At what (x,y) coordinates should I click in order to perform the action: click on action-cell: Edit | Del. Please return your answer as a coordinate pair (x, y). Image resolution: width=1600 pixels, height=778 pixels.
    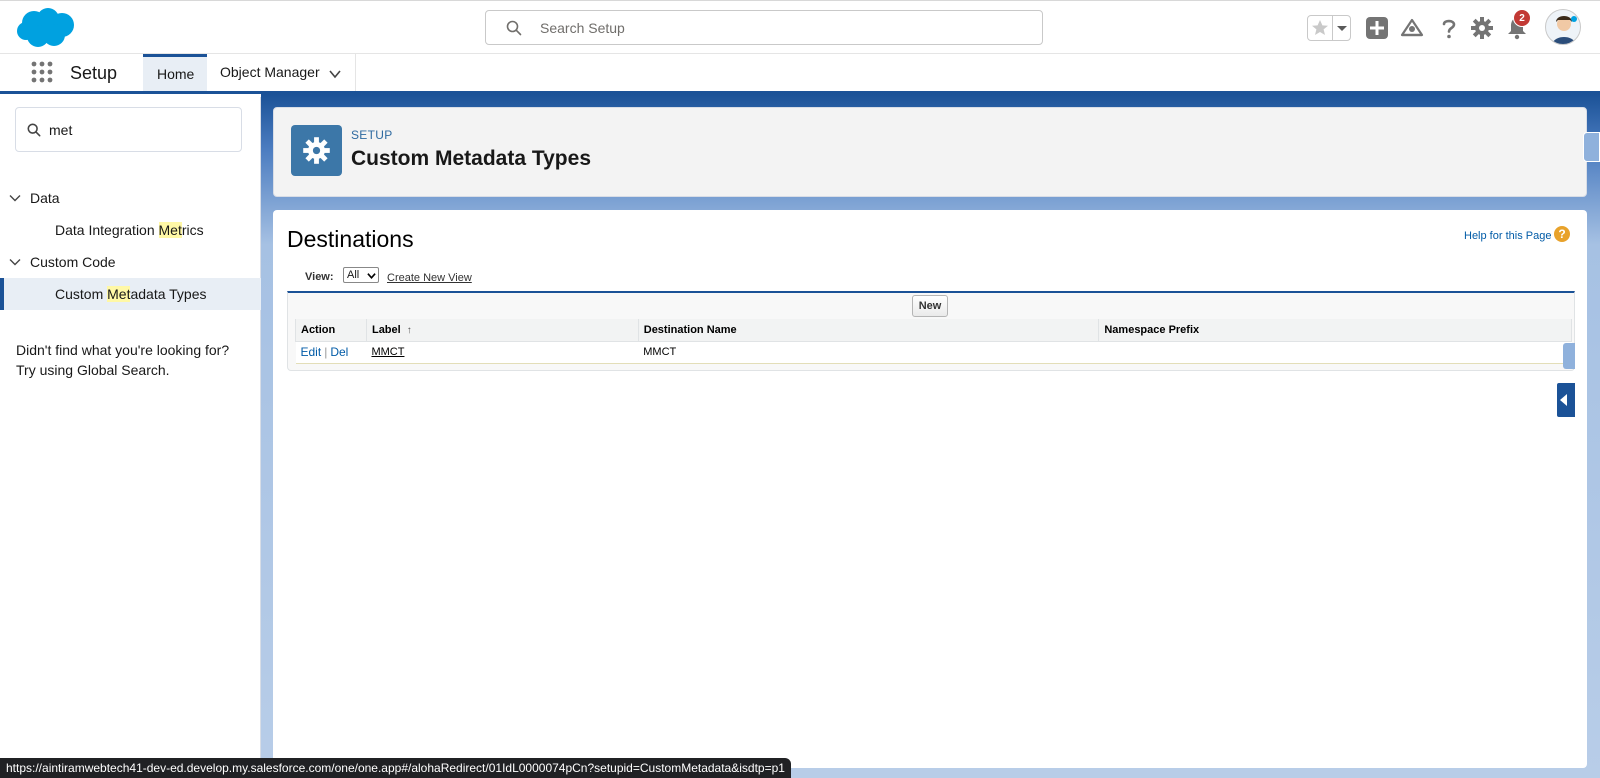
    Looking at the image, I should click on (331, 352).